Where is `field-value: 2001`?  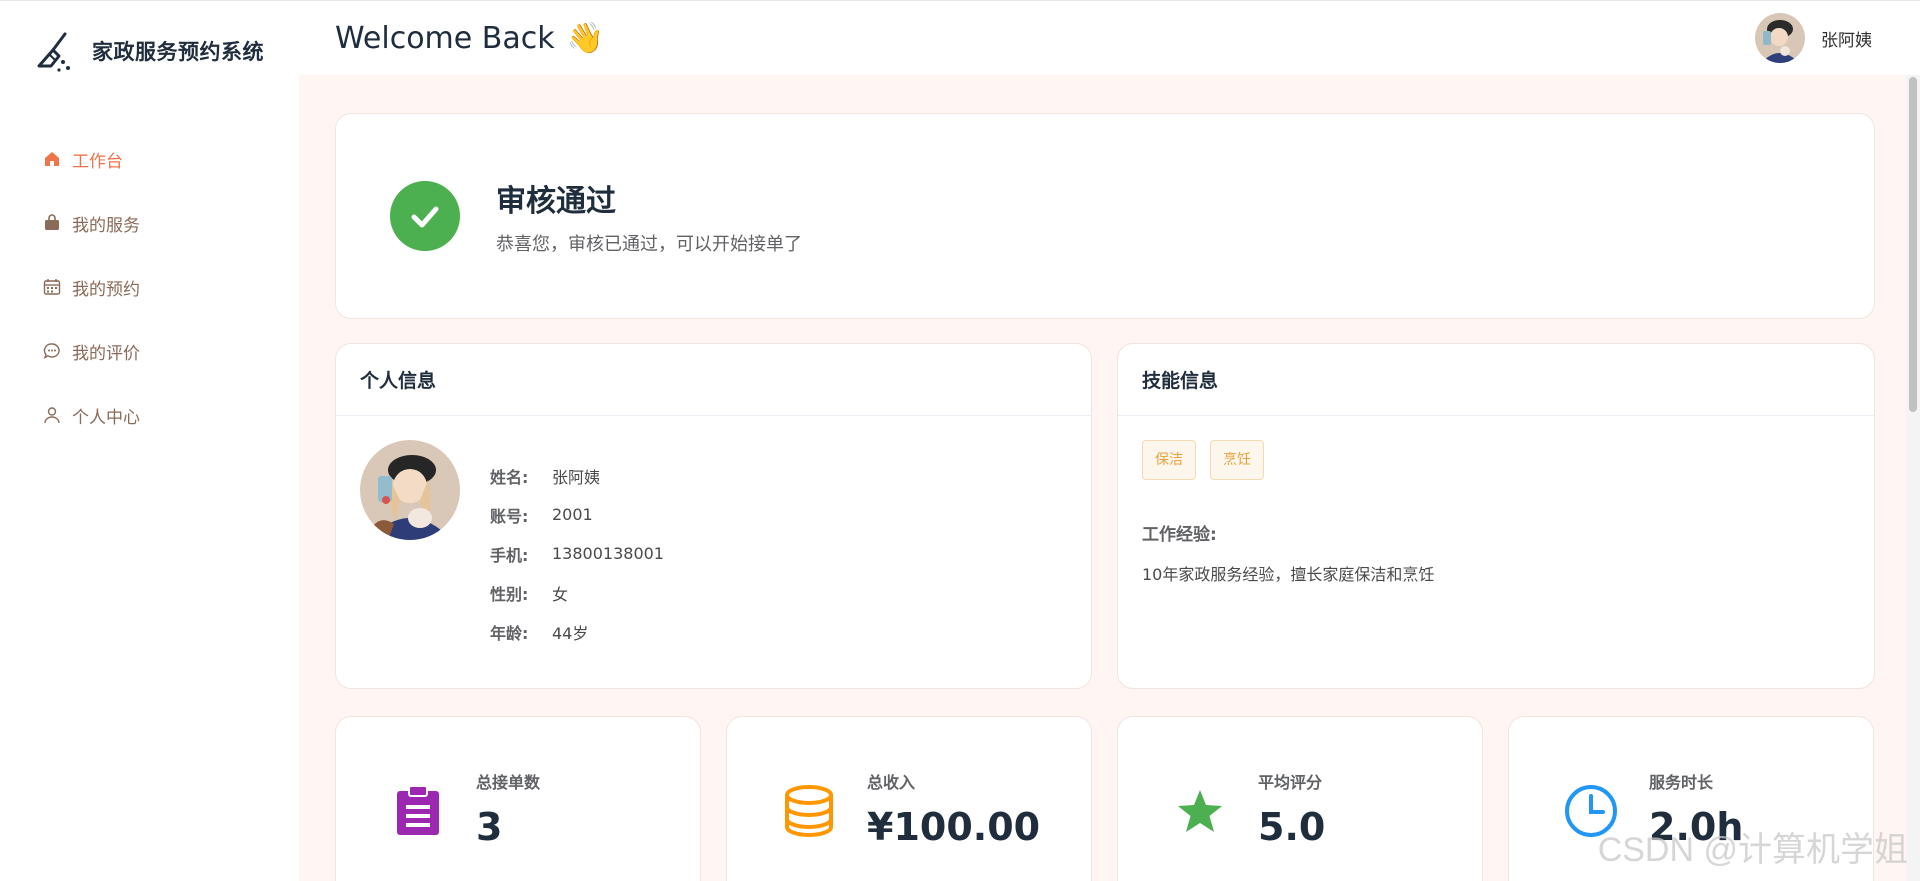 field-value: 2001 is located at coordinates (572, 514).